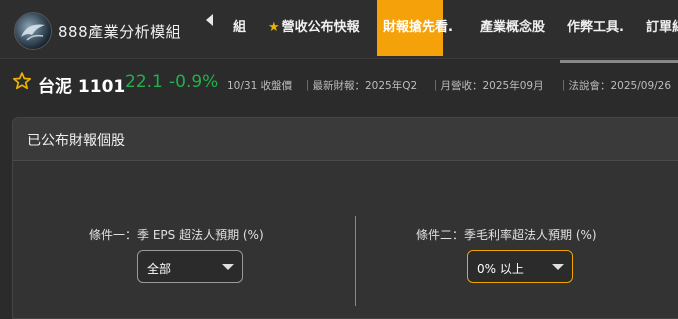  I want to click on close-price-note: 10/31 收盤價, so click(260, 86).